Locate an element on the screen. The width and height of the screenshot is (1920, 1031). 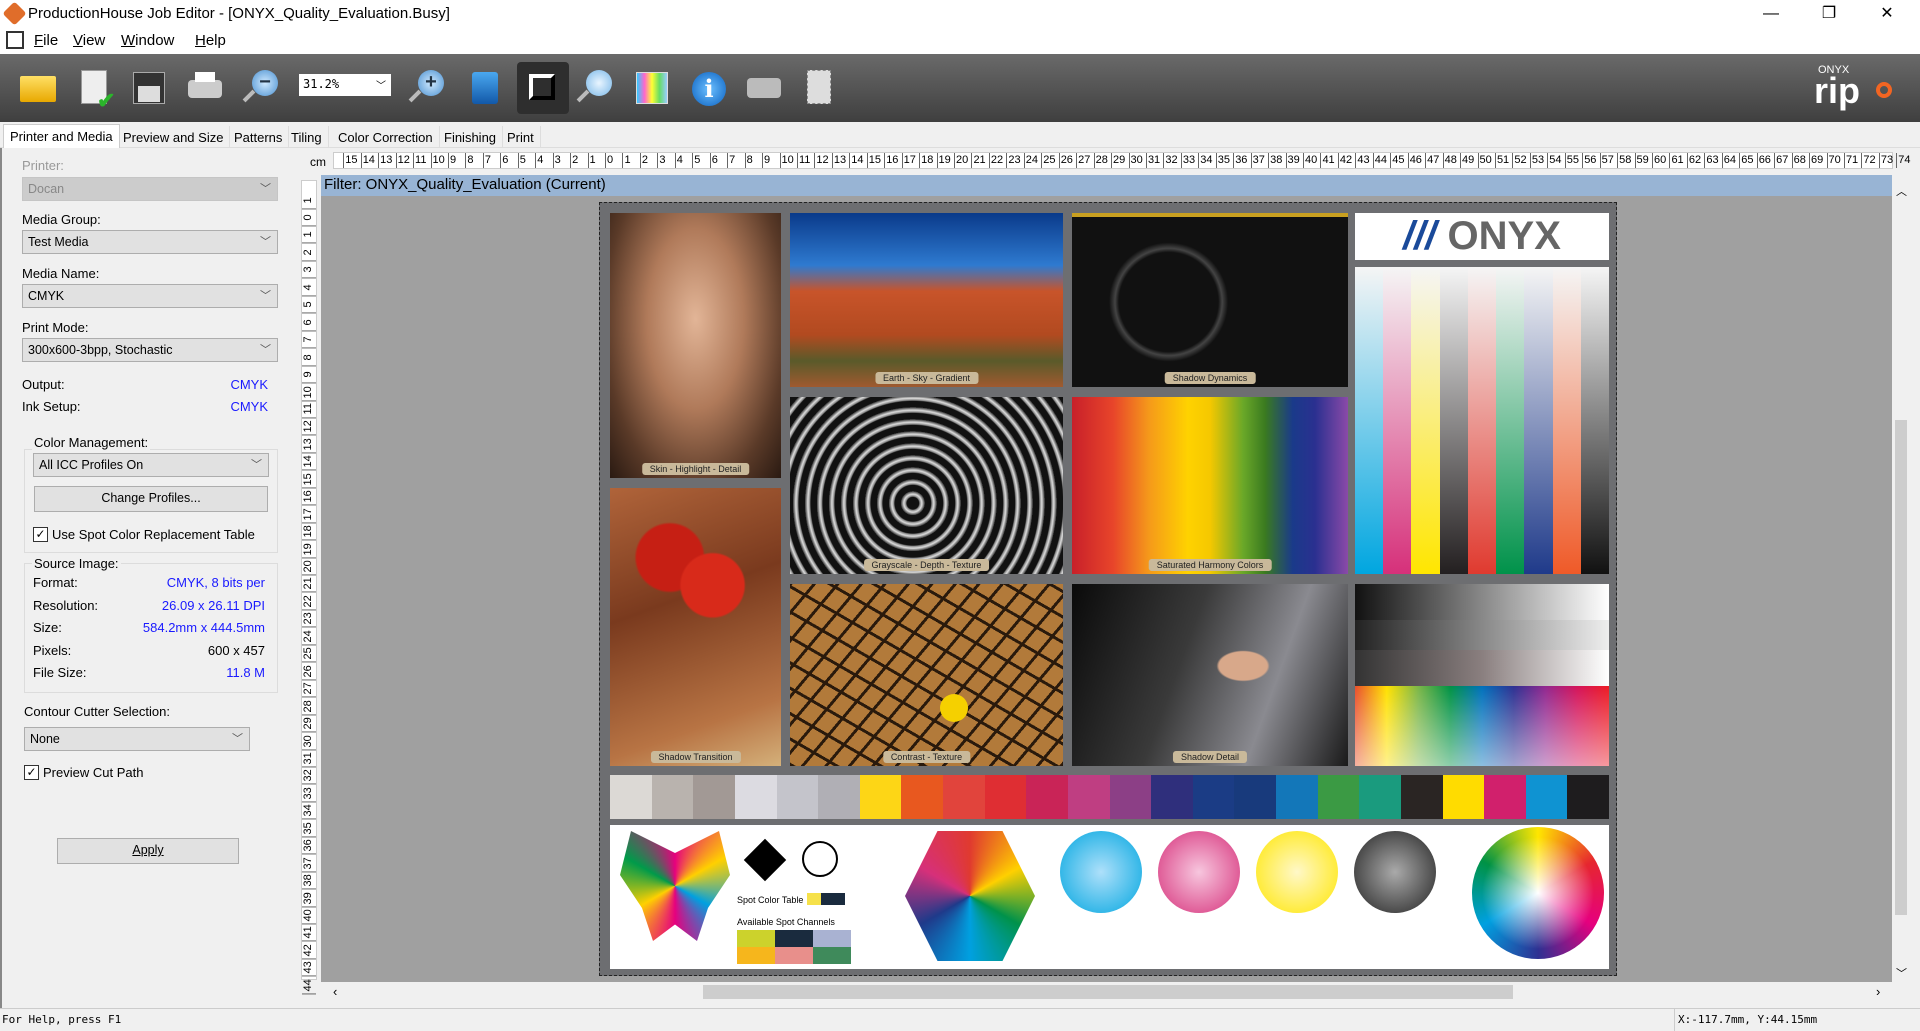
menu-view: View is located at coordinates (89, 40).